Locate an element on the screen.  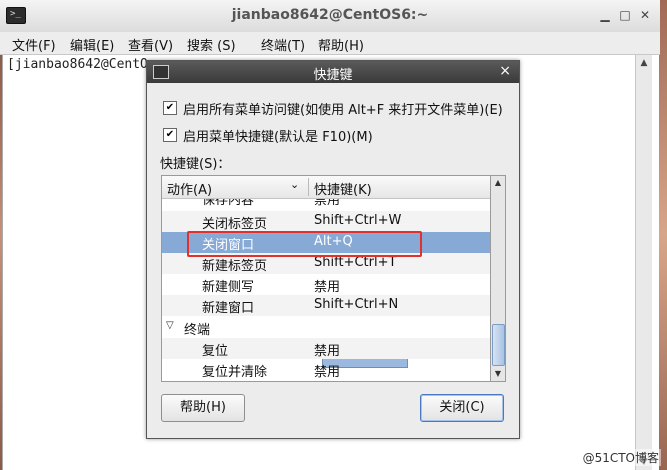
shortcuts-section-label: 快捷键(S)： is located at coordinates (195, 164).